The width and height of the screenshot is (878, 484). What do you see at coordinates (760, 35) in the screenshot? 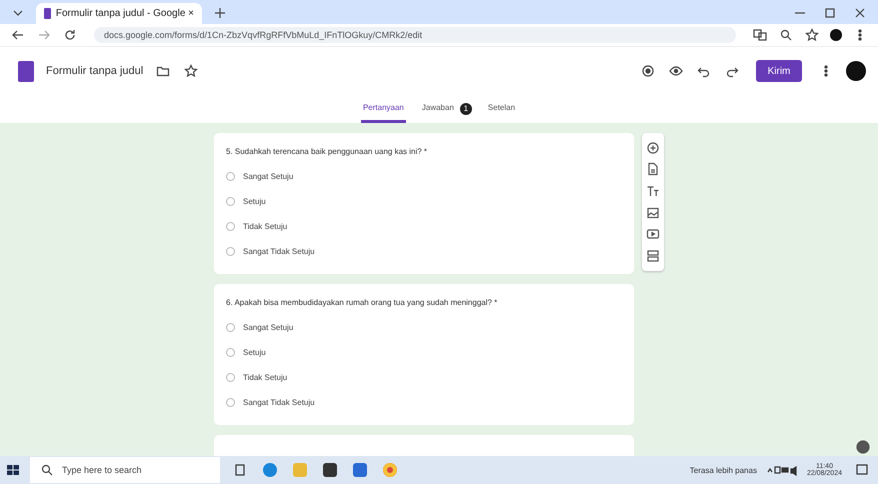
I see `translate-icon` at bounding box center [760, 35].